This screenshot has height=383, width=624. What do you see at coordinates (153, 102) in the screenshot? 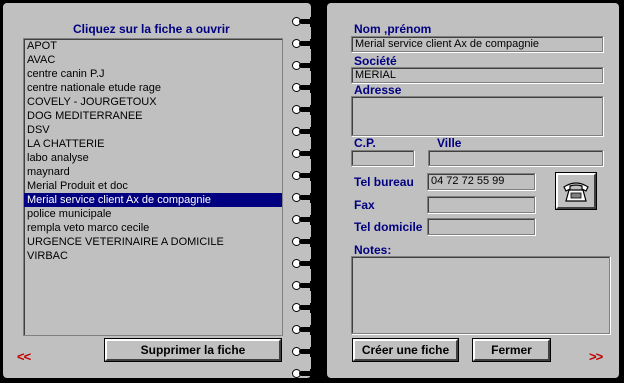
I see `list-item: COVELY - JOURGETOUX` at bounding box center [153, 102].